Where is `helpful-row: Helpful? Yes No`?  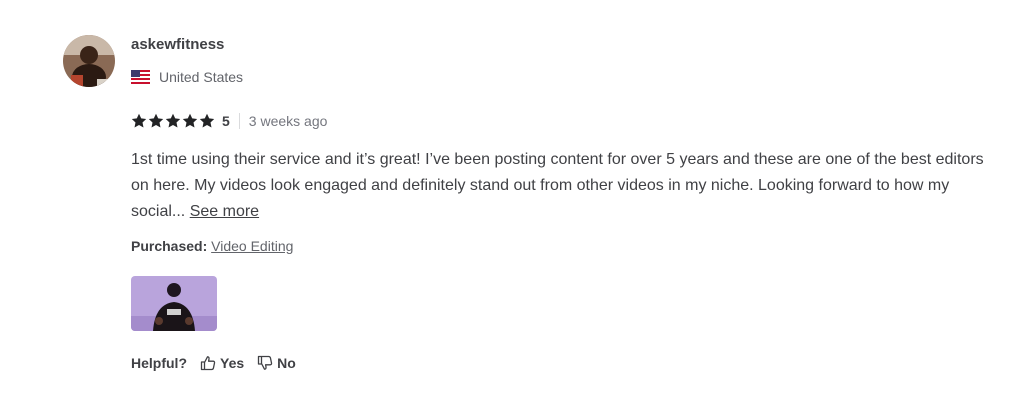
helpful-row: Helpful? Yes No is located at coordinates (213, 363).